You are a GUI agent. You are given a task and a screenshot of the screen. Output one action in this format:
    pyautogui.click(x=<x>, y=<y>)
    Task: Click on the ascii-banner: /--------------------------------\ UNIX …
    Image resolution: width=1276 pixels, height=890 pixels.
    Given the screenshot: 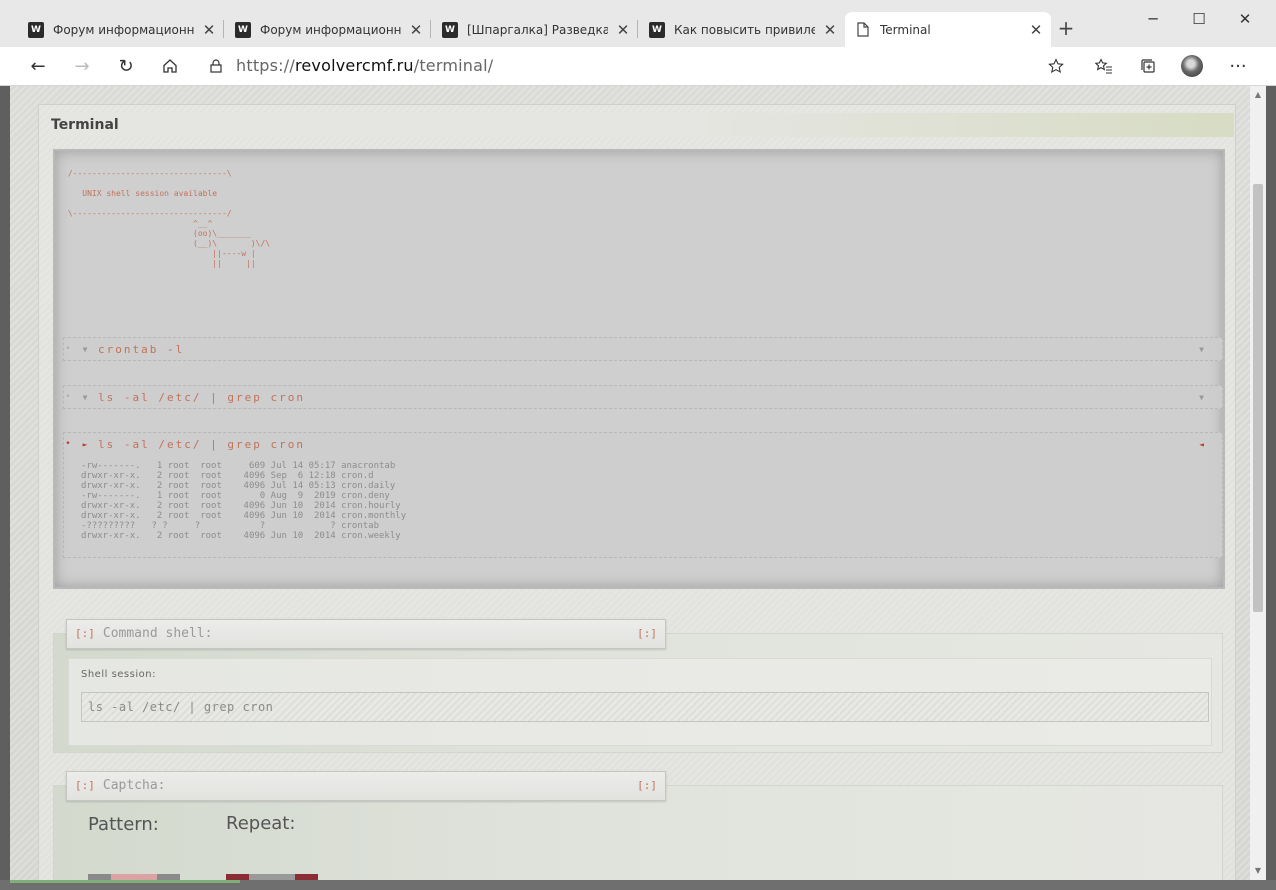 What is the action you would take?
    pyautogui.click(x=169, y=218)
    